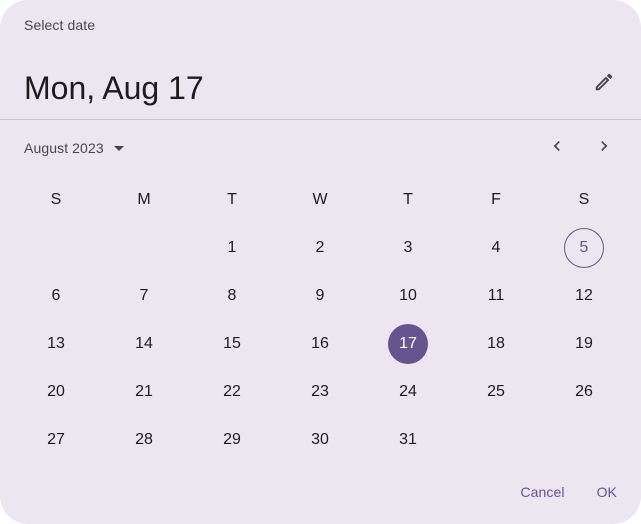 Image resolution: width=641 pixels, height=524 pixels. I want to click on calendar-day: 8, so click(232, 296).